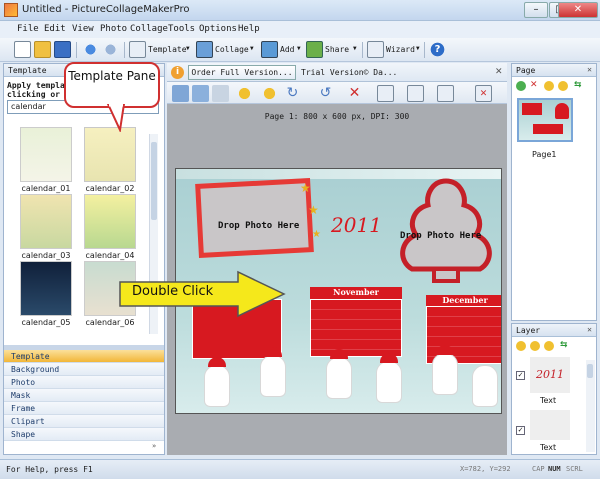  What do you see at coordinates (90, 49) in the screenshot?
I see `undo-icon` at bounding box center [90, 49].